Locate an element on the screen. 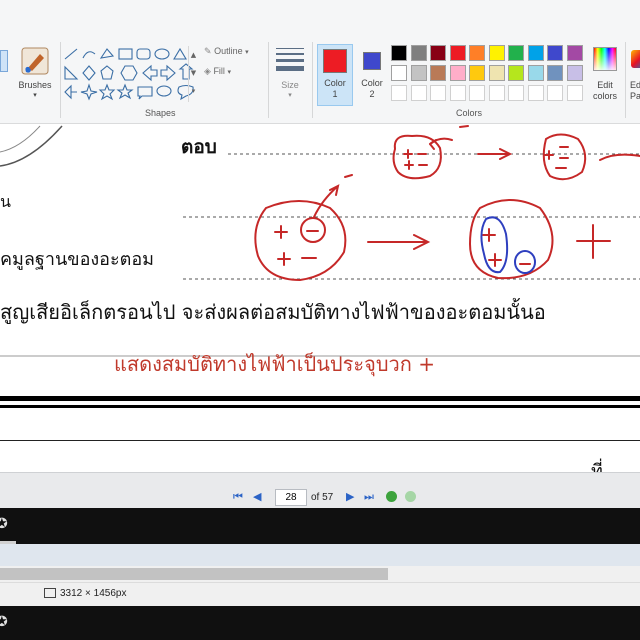 The height and width of the screenshot is (640, 640). next-page-icon: ▶ is located at coordinates (350, 496).